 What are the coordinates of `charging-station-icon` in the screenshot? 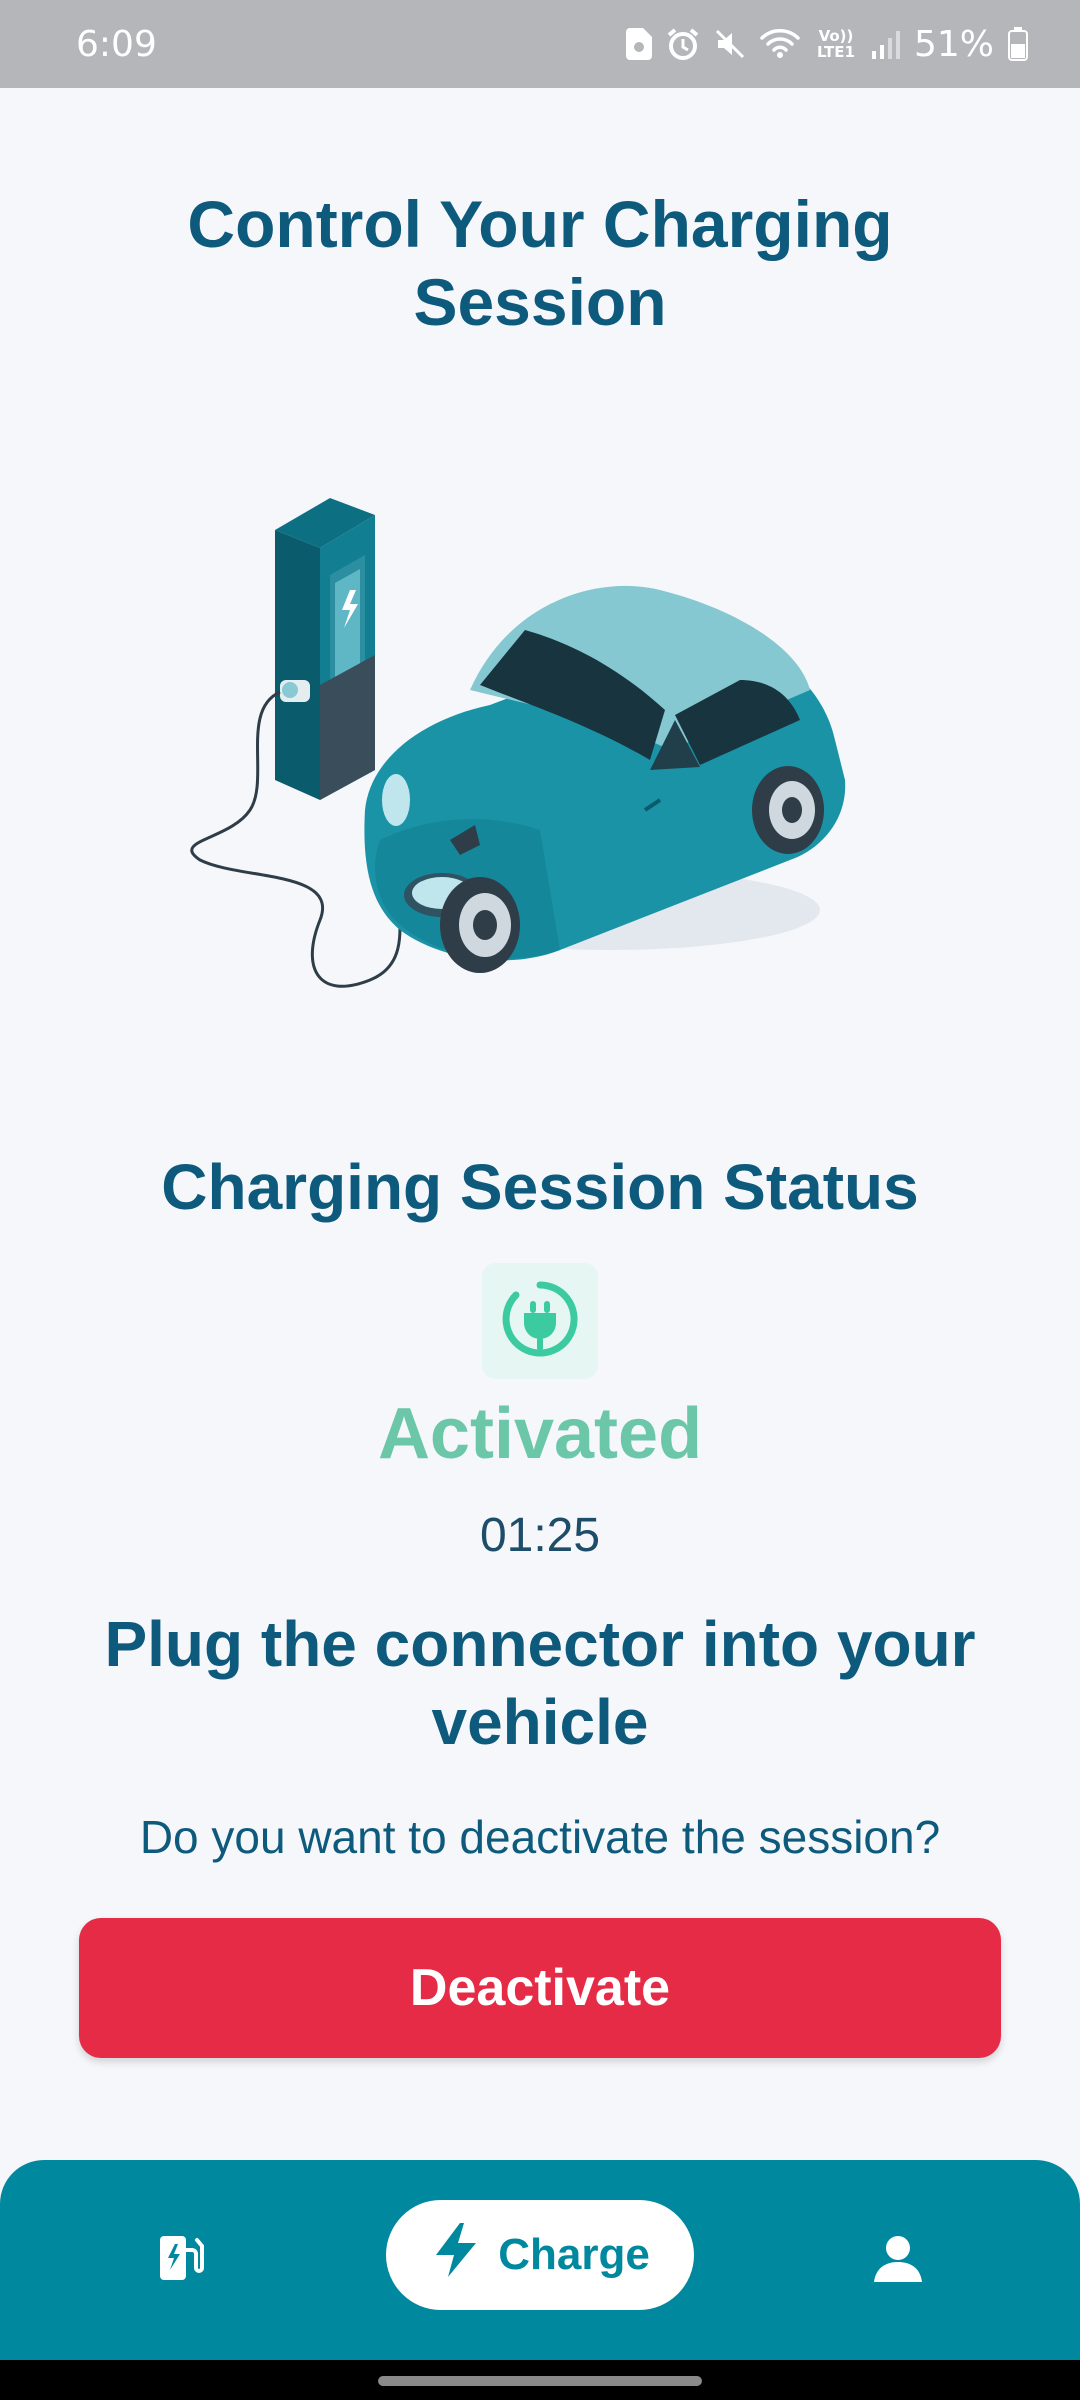 It's located at (182, 2260).